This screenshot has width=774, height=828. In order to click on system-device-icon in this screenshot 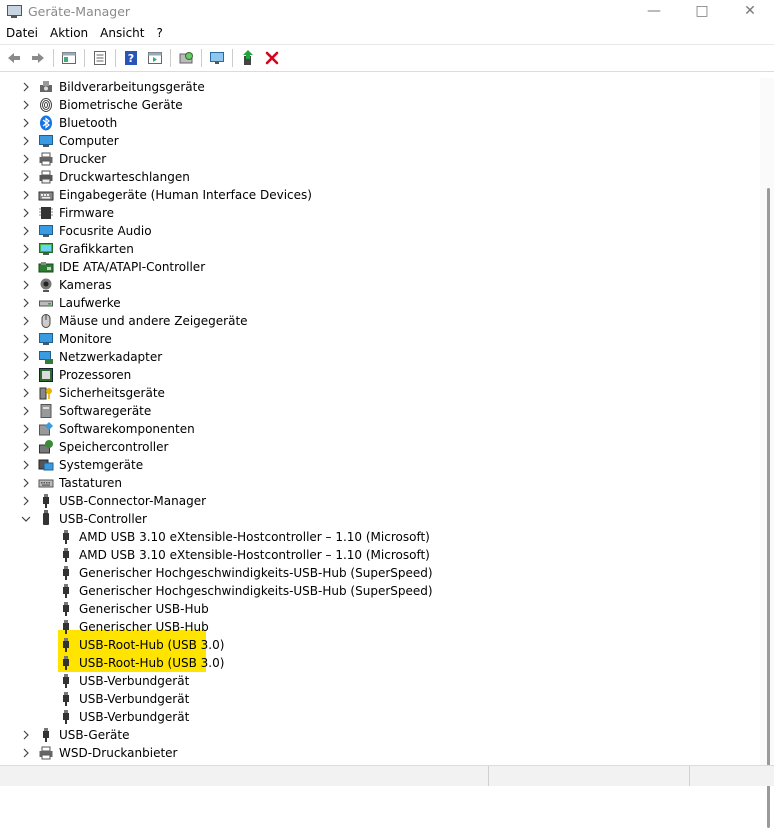, I will do `click(46, 465)`.